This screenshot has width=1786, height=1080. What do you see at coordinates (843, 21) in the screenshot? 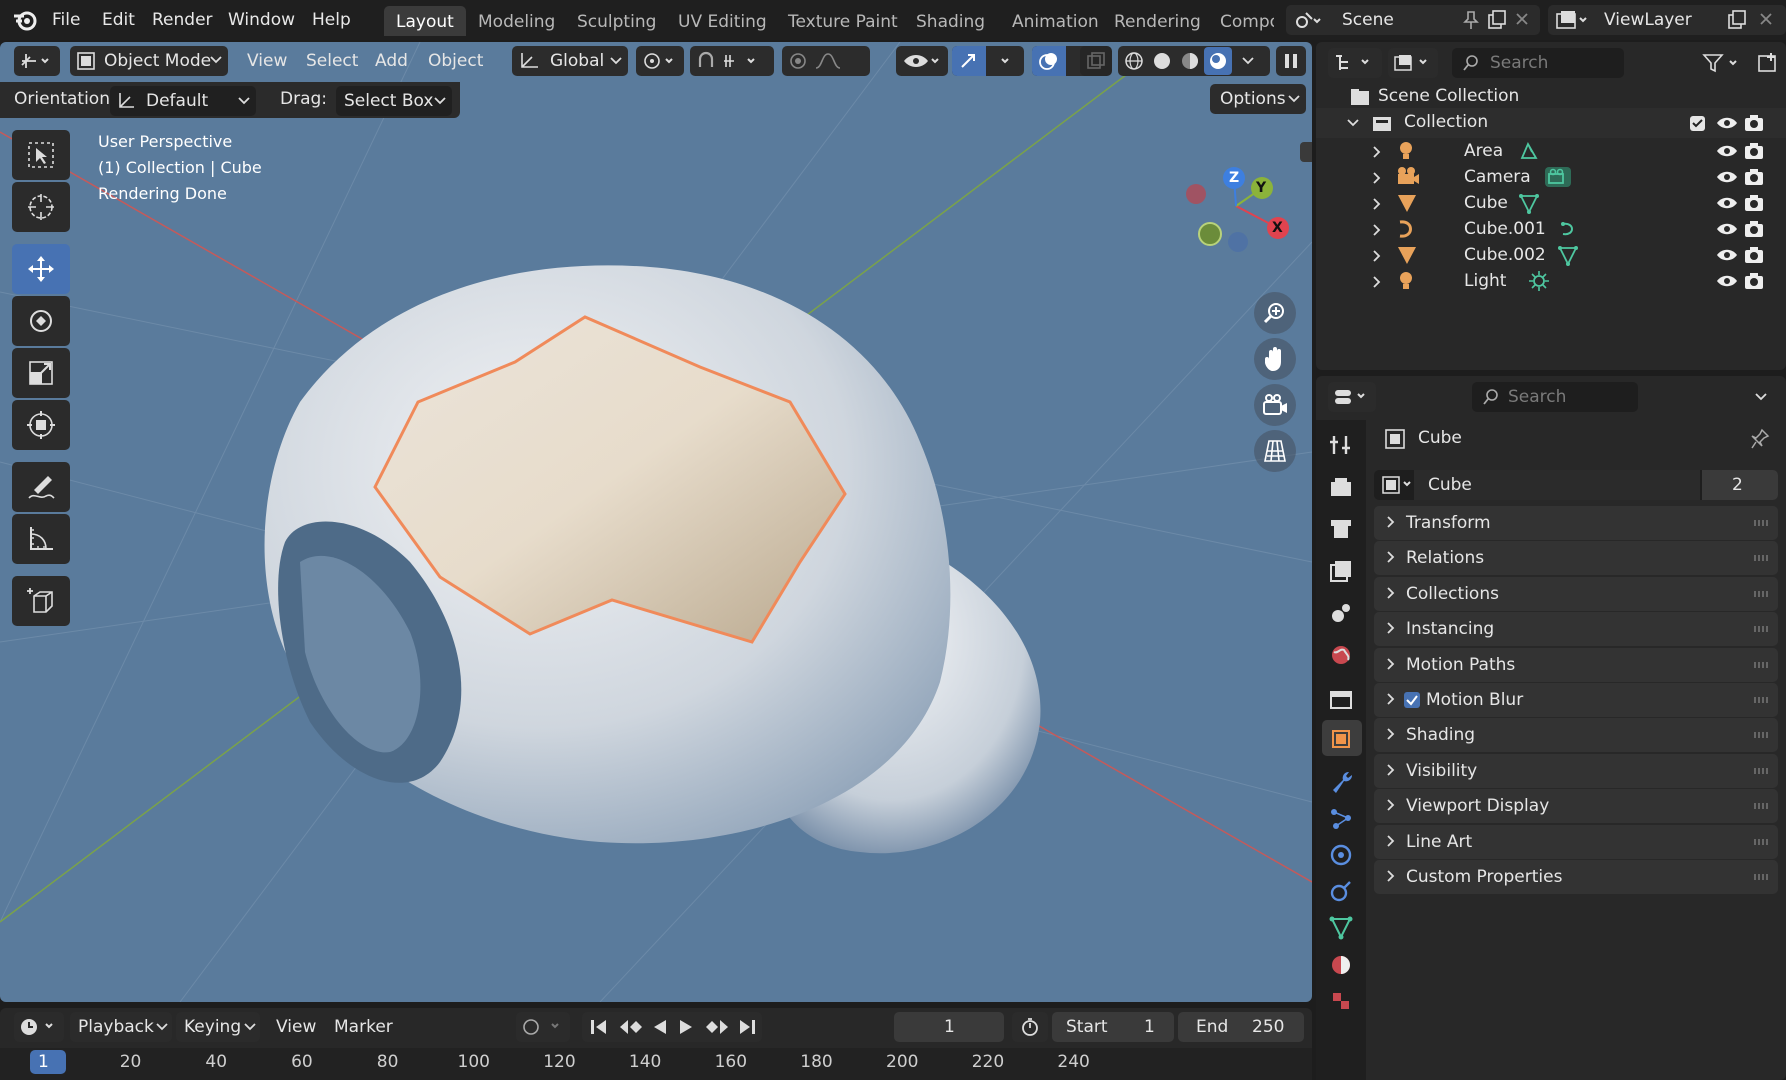
I see `tab-texture-paint: Texture Paint` at bounding box center [843, 21].